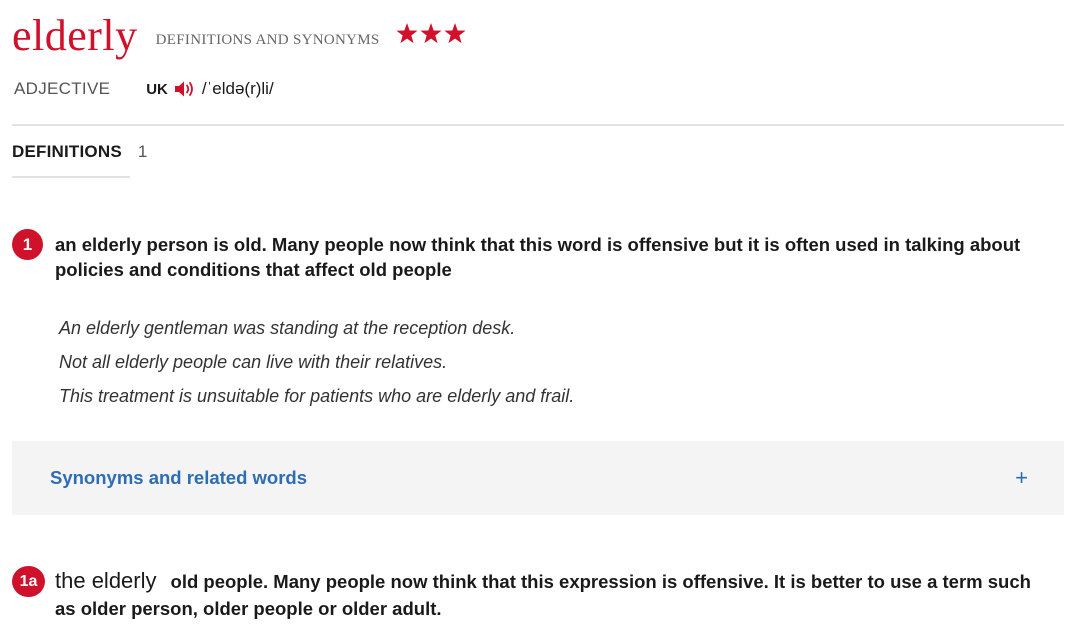  I want to click on plus-icon: +, so click(1021, 478).